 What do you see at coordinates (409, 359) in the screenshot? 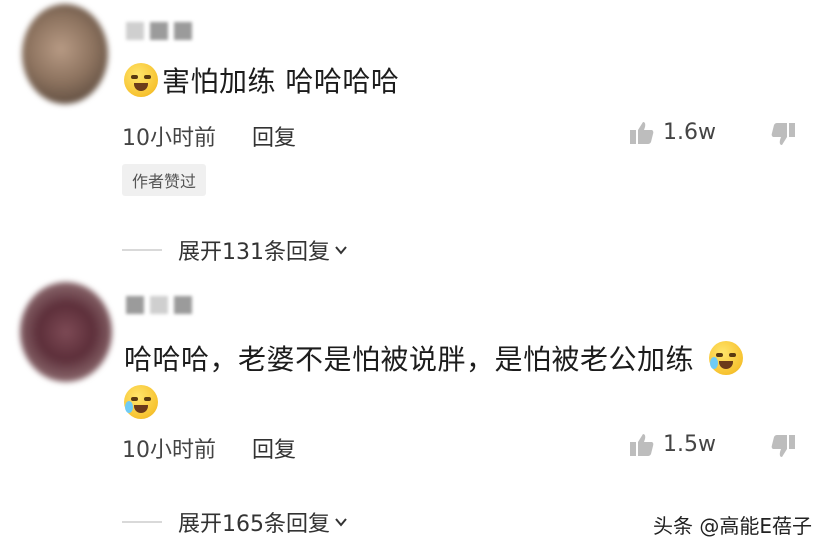
I see `comment-text-body: 哈哈哈，老婆不是怕被说胖，是怕被老公加练` at bounding box center [409, 359].